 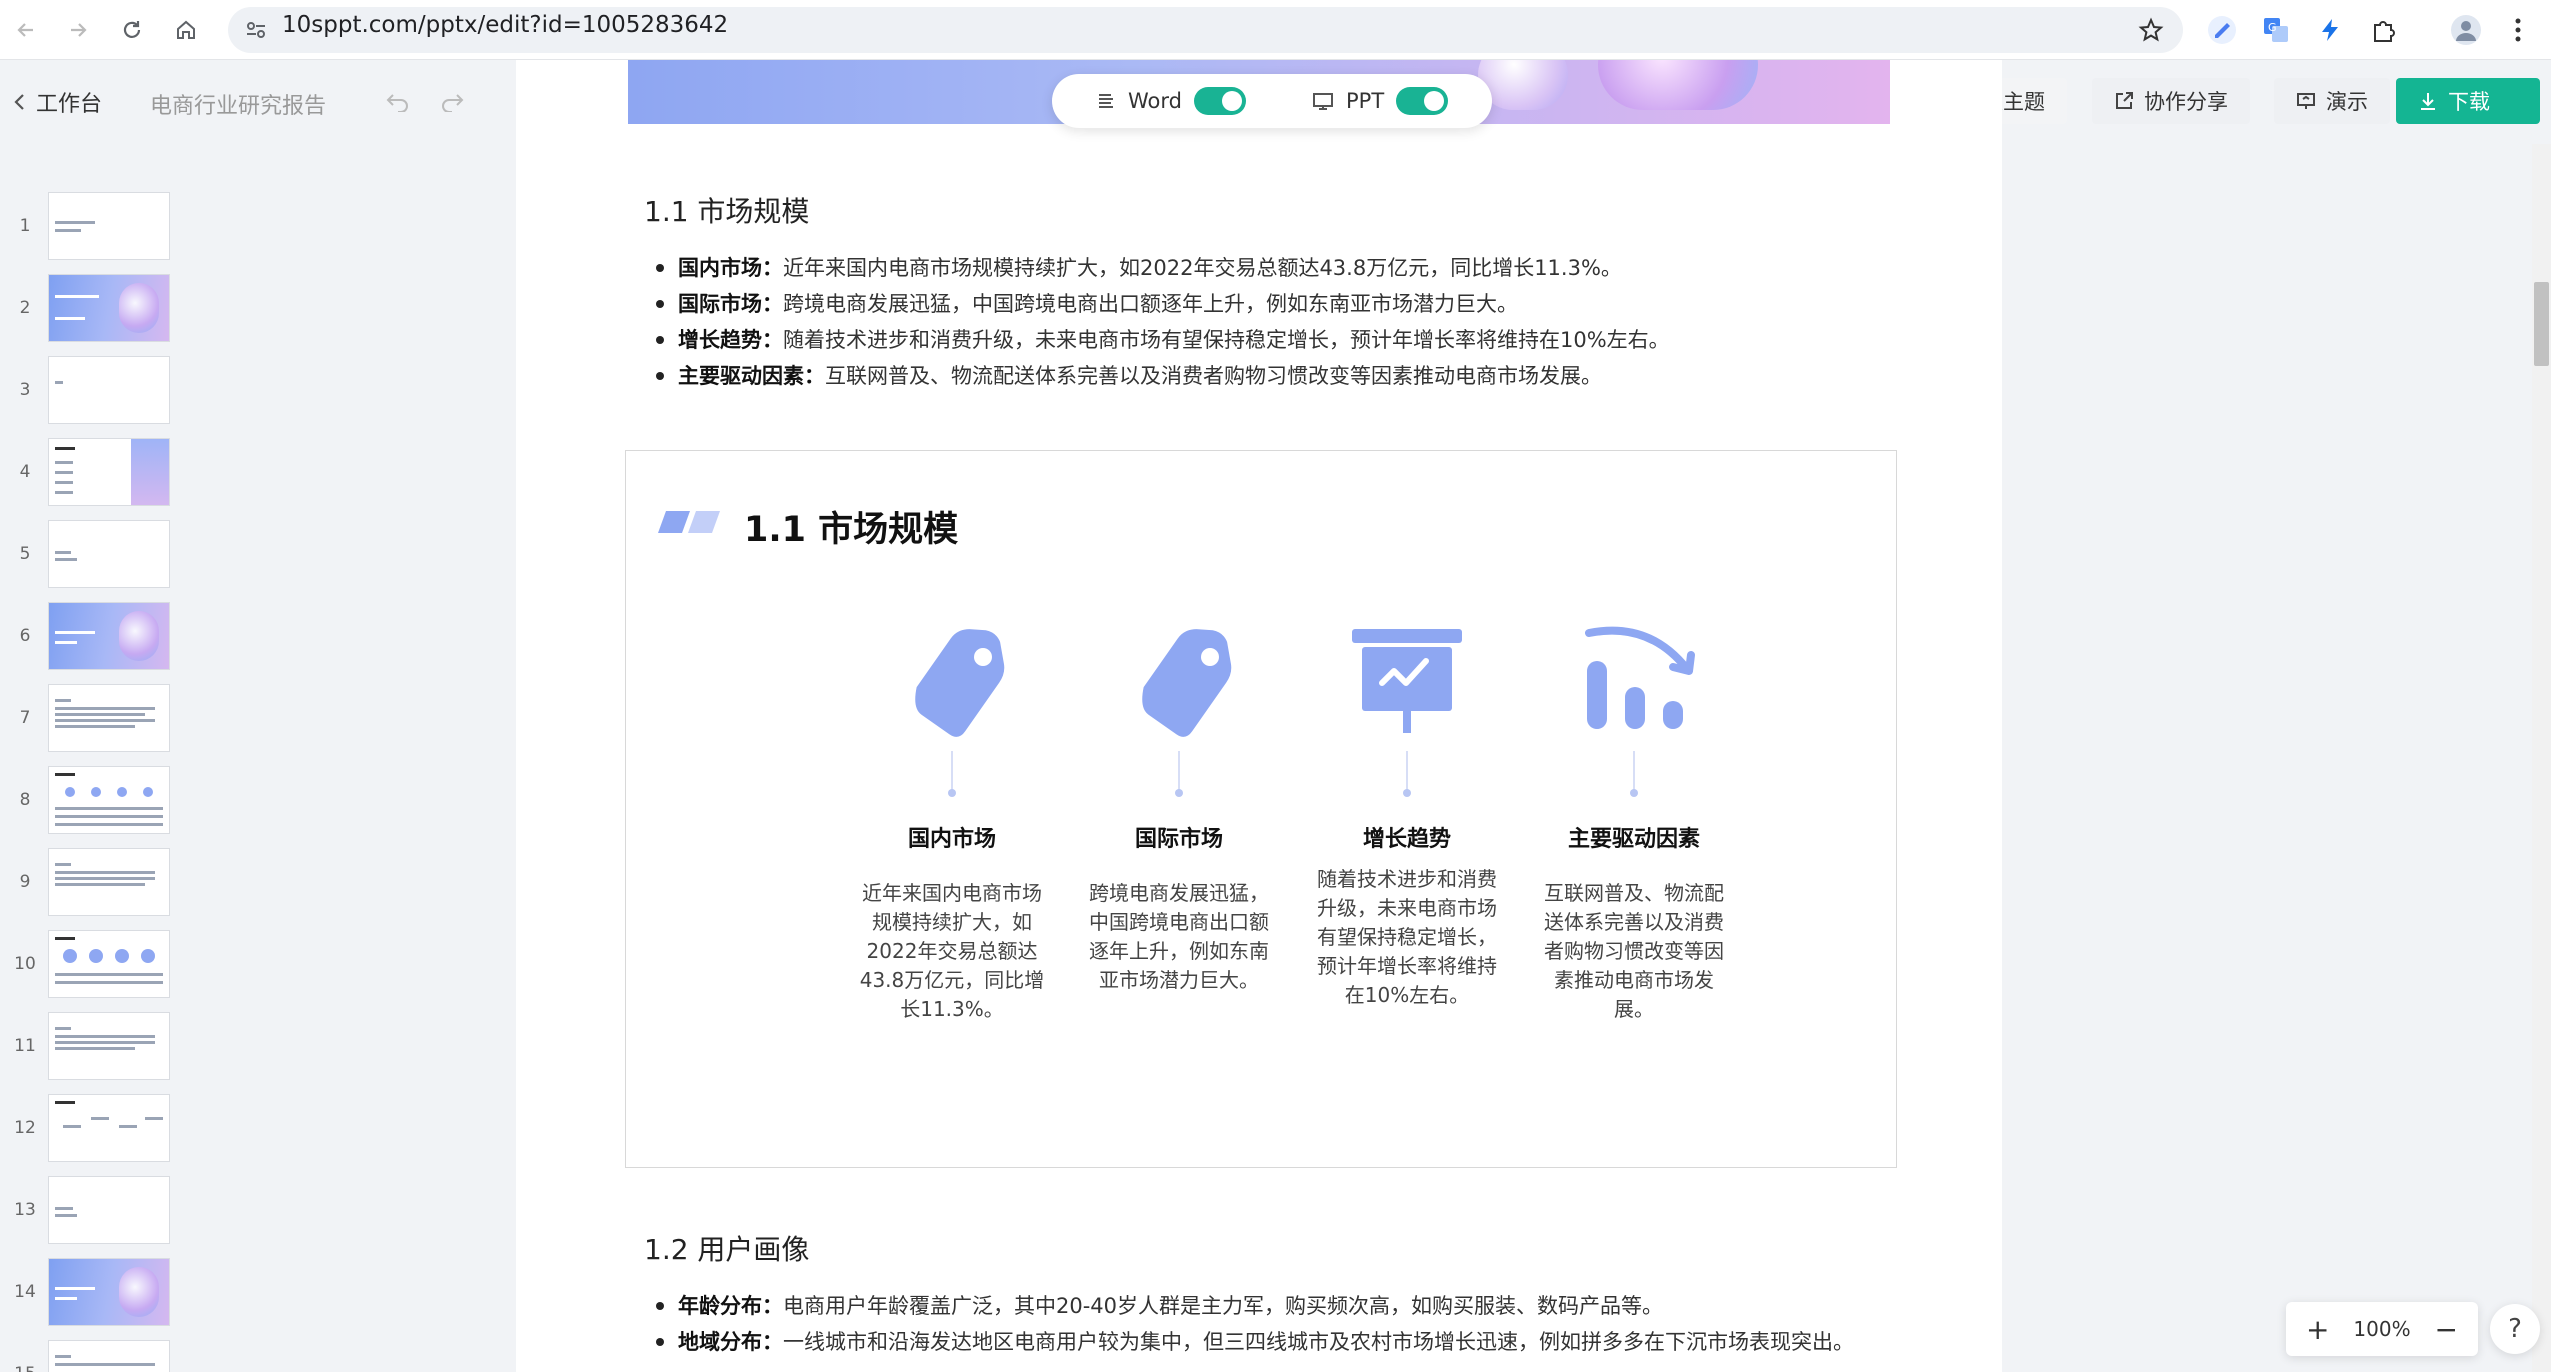 I want to click on view-toggle-bar: Word PPT, so click(x=1272, y=101).